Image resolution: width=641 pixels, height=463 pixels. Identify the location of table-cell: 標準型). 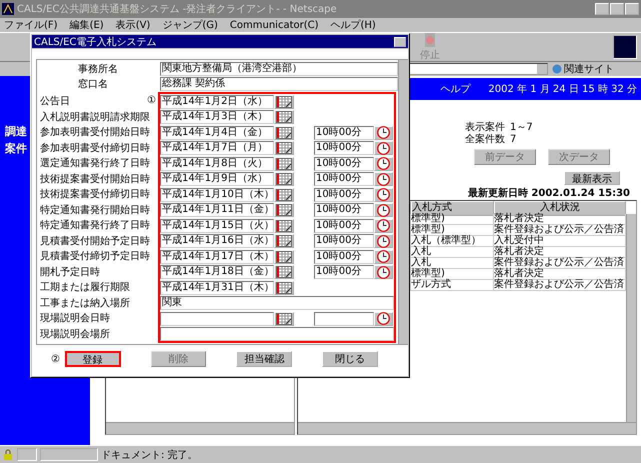
(452, 230).